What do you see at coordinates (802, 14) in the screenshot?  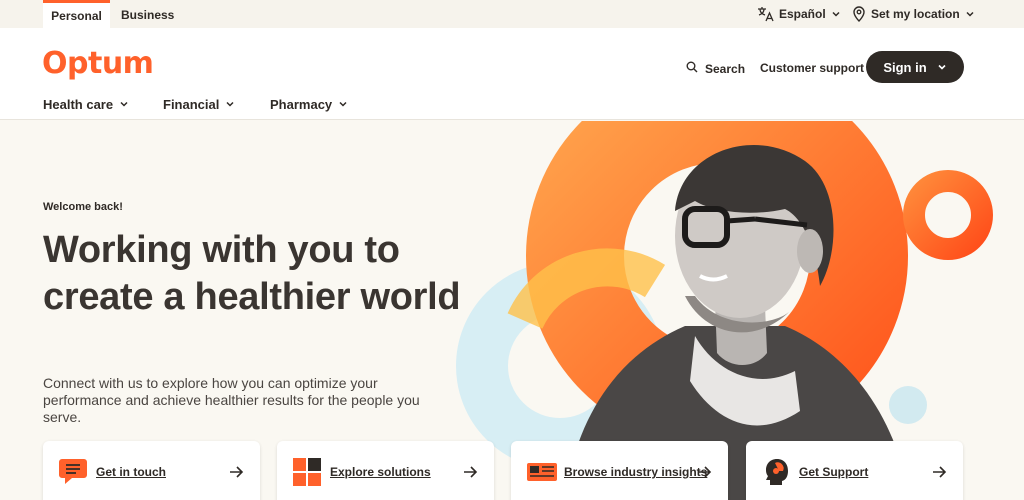 I see `language-label: Español` at bounding box center [802, 14].